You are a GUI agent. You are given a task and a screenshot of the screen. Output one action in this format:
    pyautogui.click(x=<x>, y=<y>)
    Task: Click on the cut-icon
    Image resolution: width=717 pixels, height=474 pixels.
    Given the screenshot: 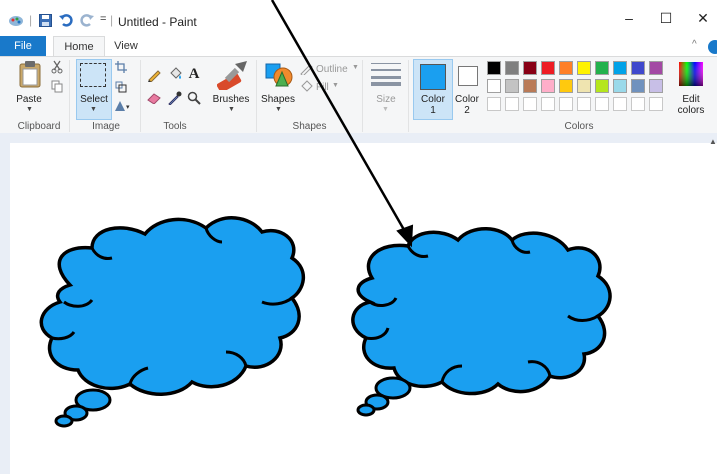 What is the action you would take?
    pyautogui.click(x=57, y=67)
    